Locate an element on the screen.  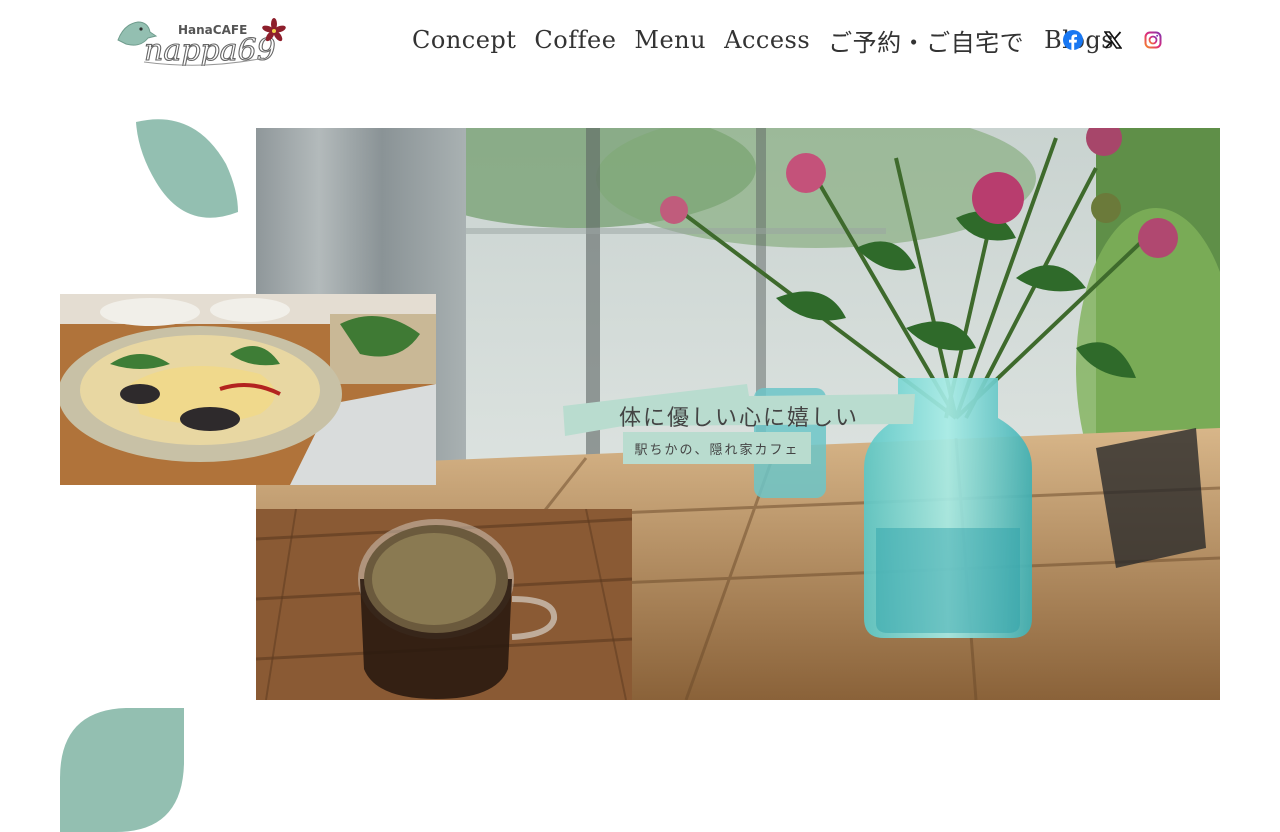
subtagline-text: 駅ちかの、隠れ家カフェ is located at coordinates (717, 450).